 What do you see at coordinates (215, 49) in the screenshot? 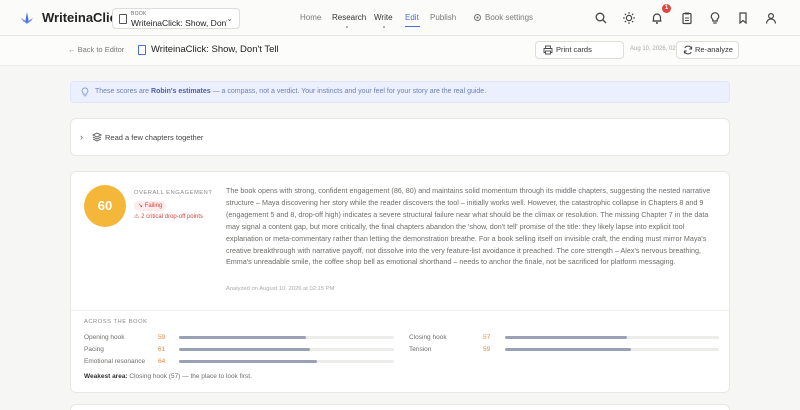
I see `page-title: WriteinaClick: Show, Don't Tell` at bounding box center [215, 49].